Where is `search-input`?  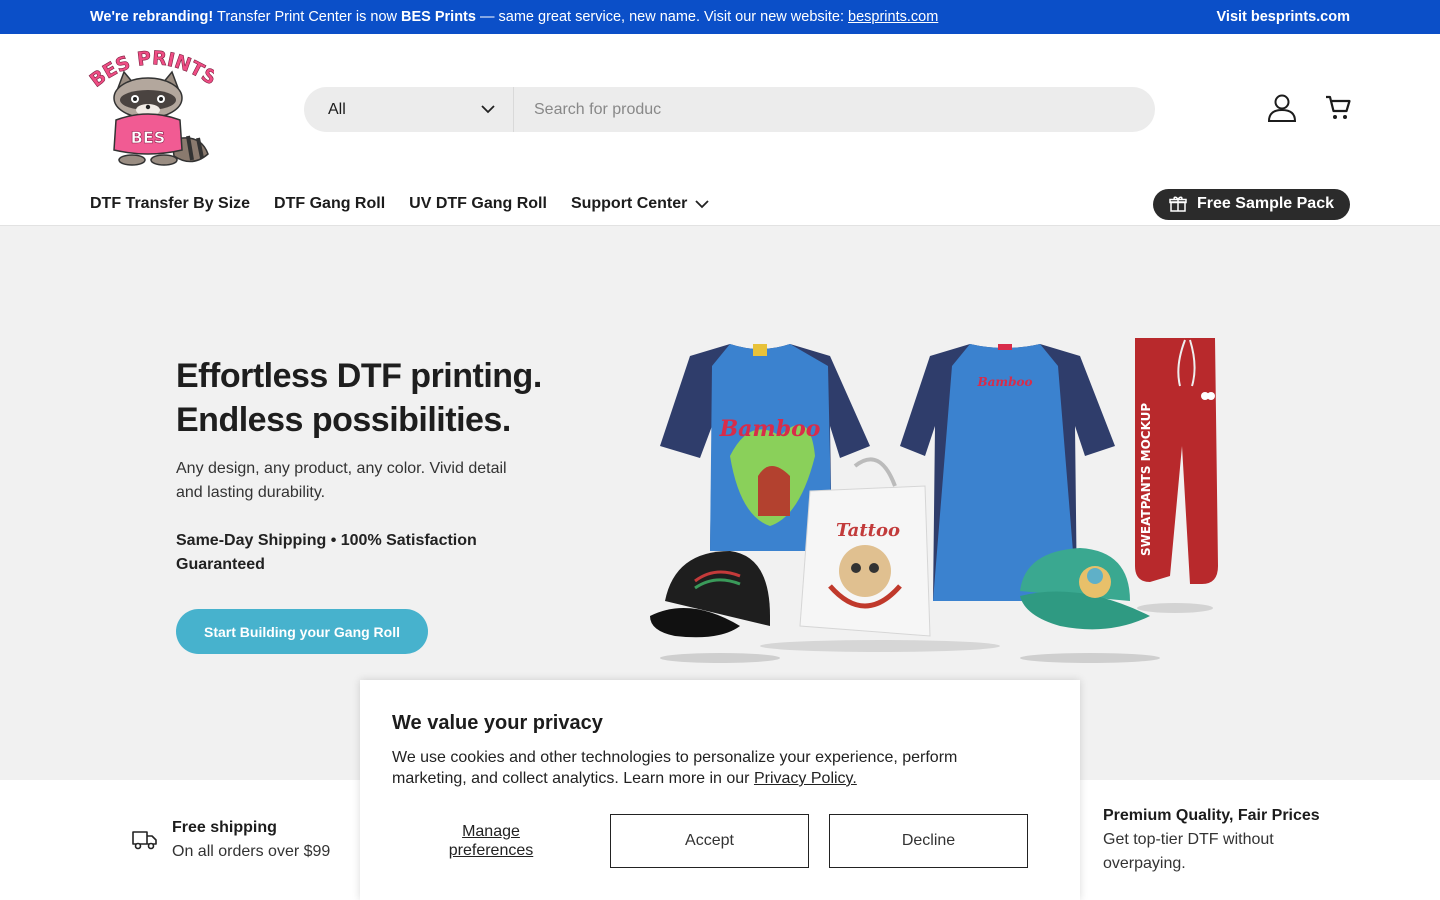
search-input is located at coordinates (844, 109).